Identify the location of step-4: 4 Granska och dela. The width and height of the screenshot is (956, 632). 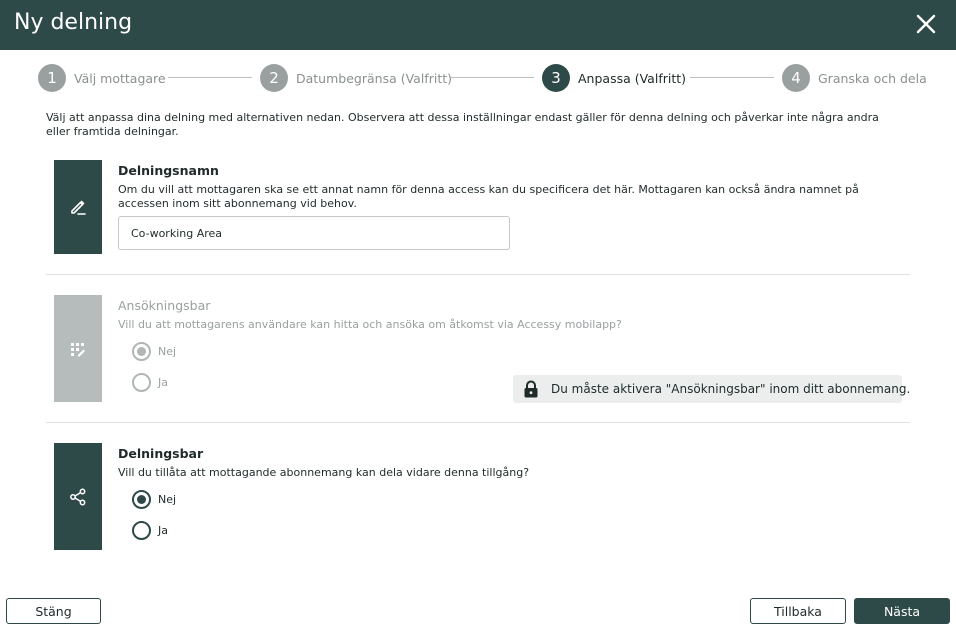
(854, 78).